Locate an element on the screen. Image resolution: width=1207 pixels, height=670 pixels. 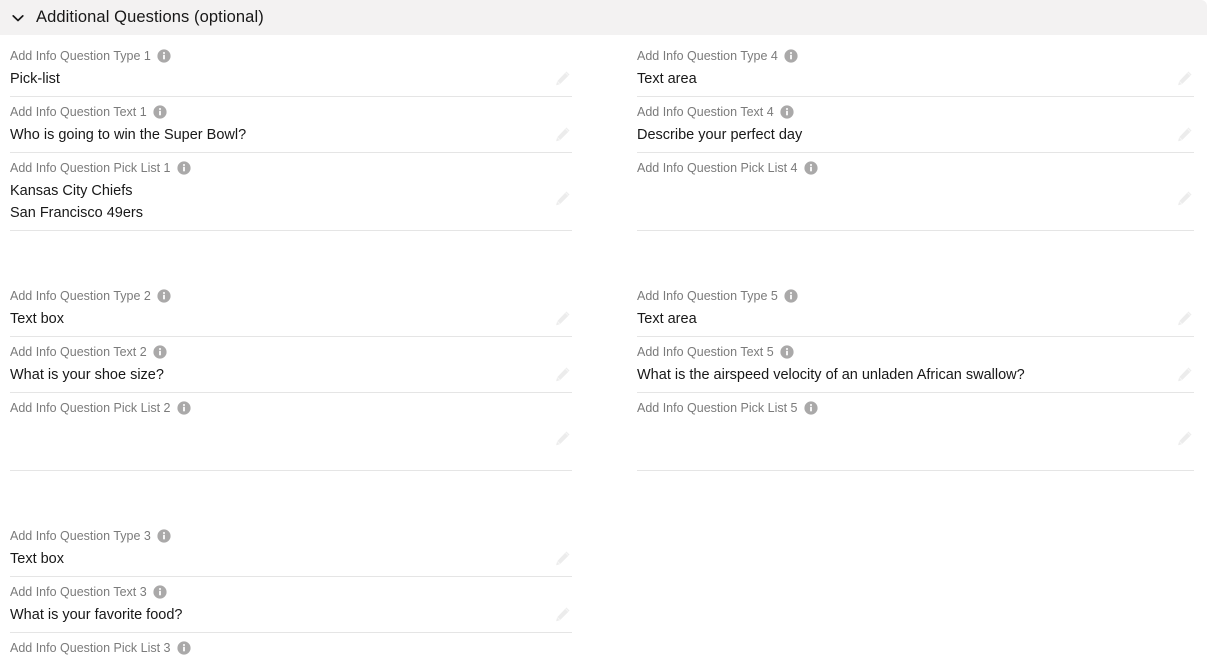
field-label-text: Add Info Question Pick List 3 is located at coordinates (90, 648).